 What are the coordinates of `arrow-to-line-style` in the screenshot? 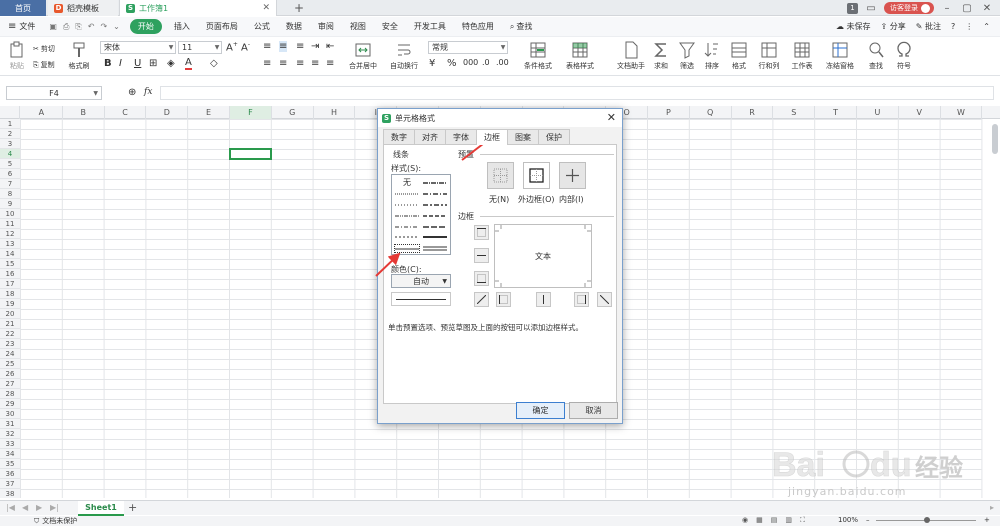 It's located at (388, 264).